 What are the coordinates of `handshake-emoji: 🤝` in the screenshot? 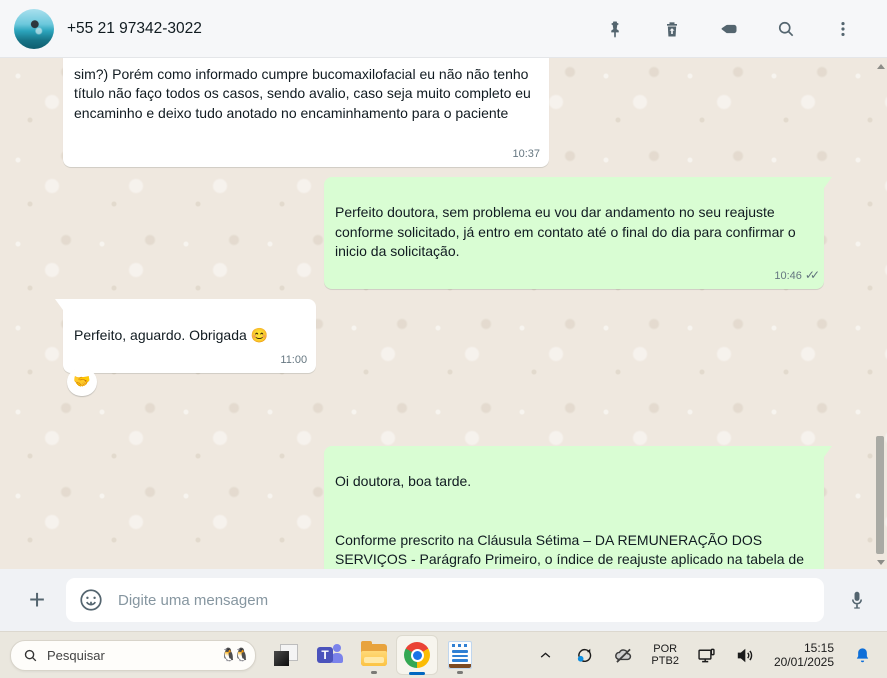 It's located at (82, 381).